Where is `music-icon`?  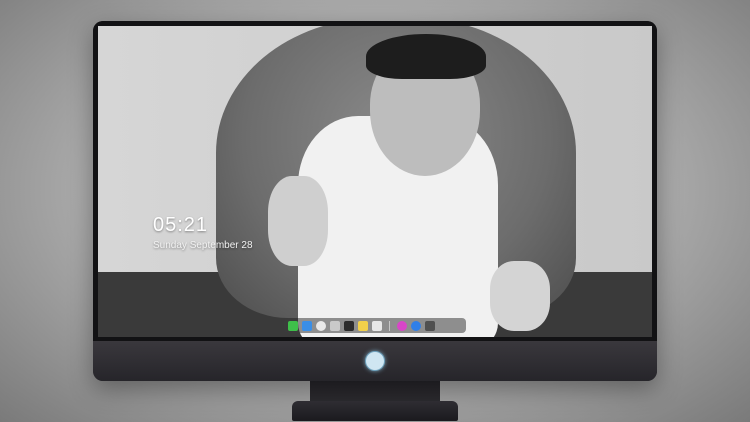 music-icon is located at coordinates (402, 325).